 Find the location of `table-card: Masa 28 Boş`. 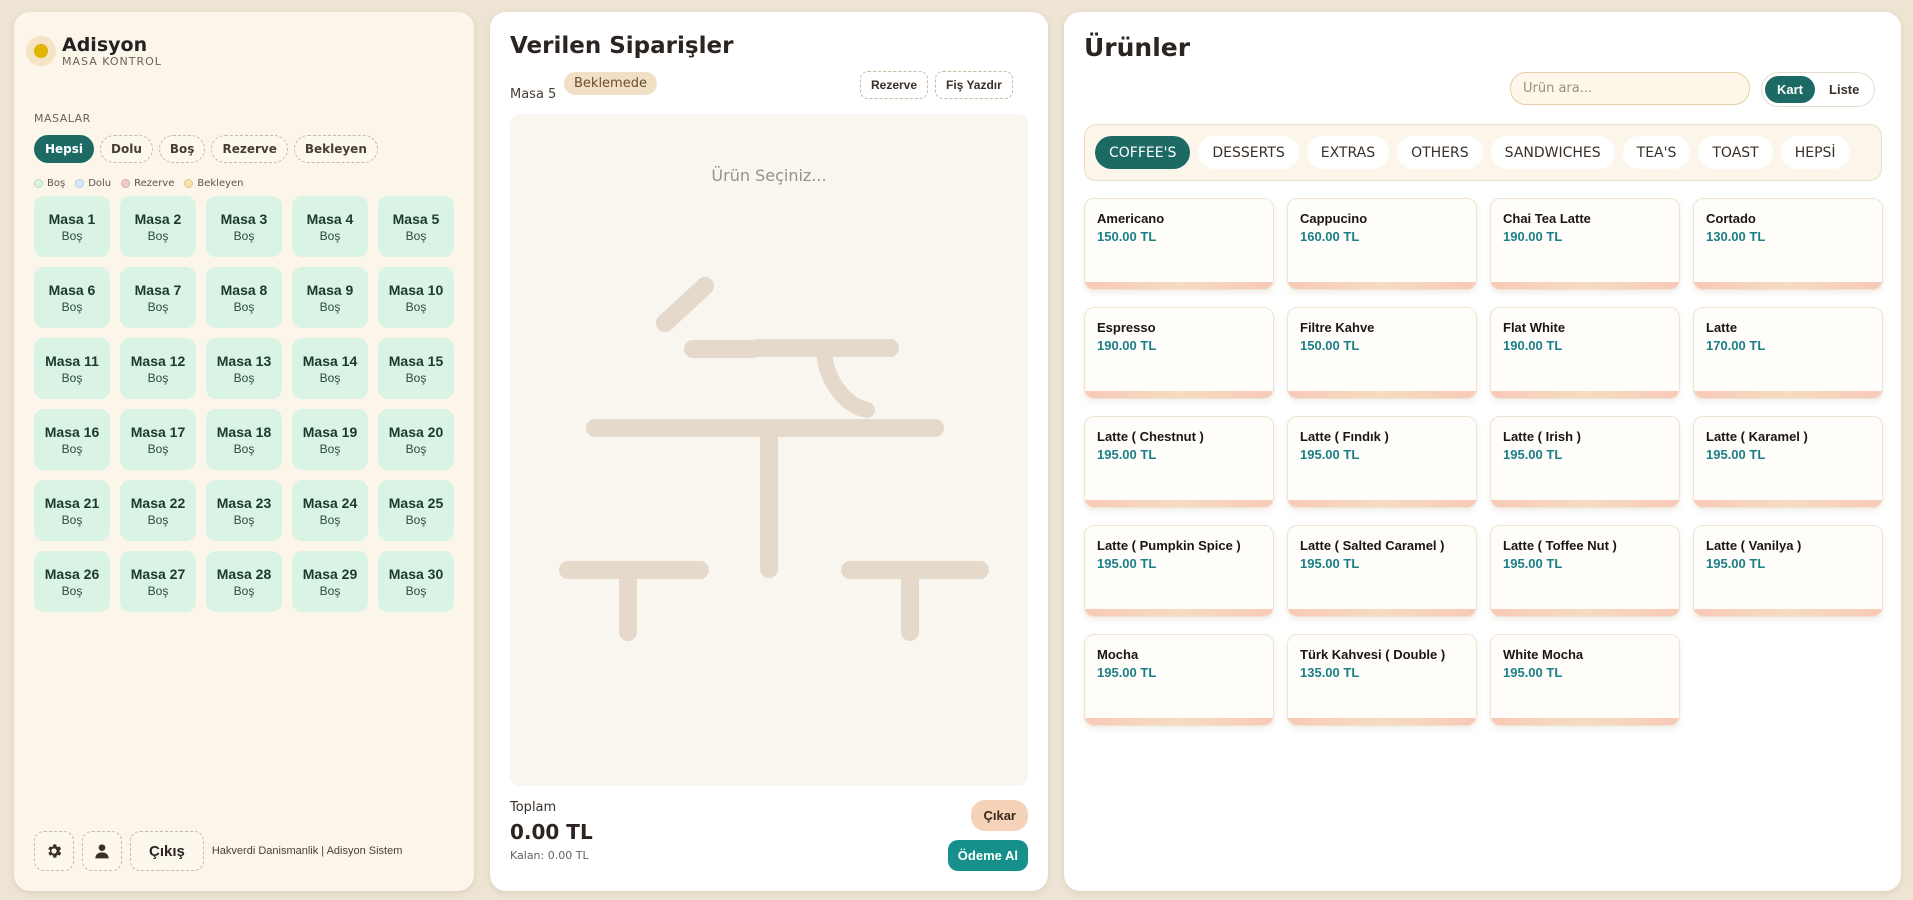

table-card: Masa 28 Boş is located at coordinates (244, 581).